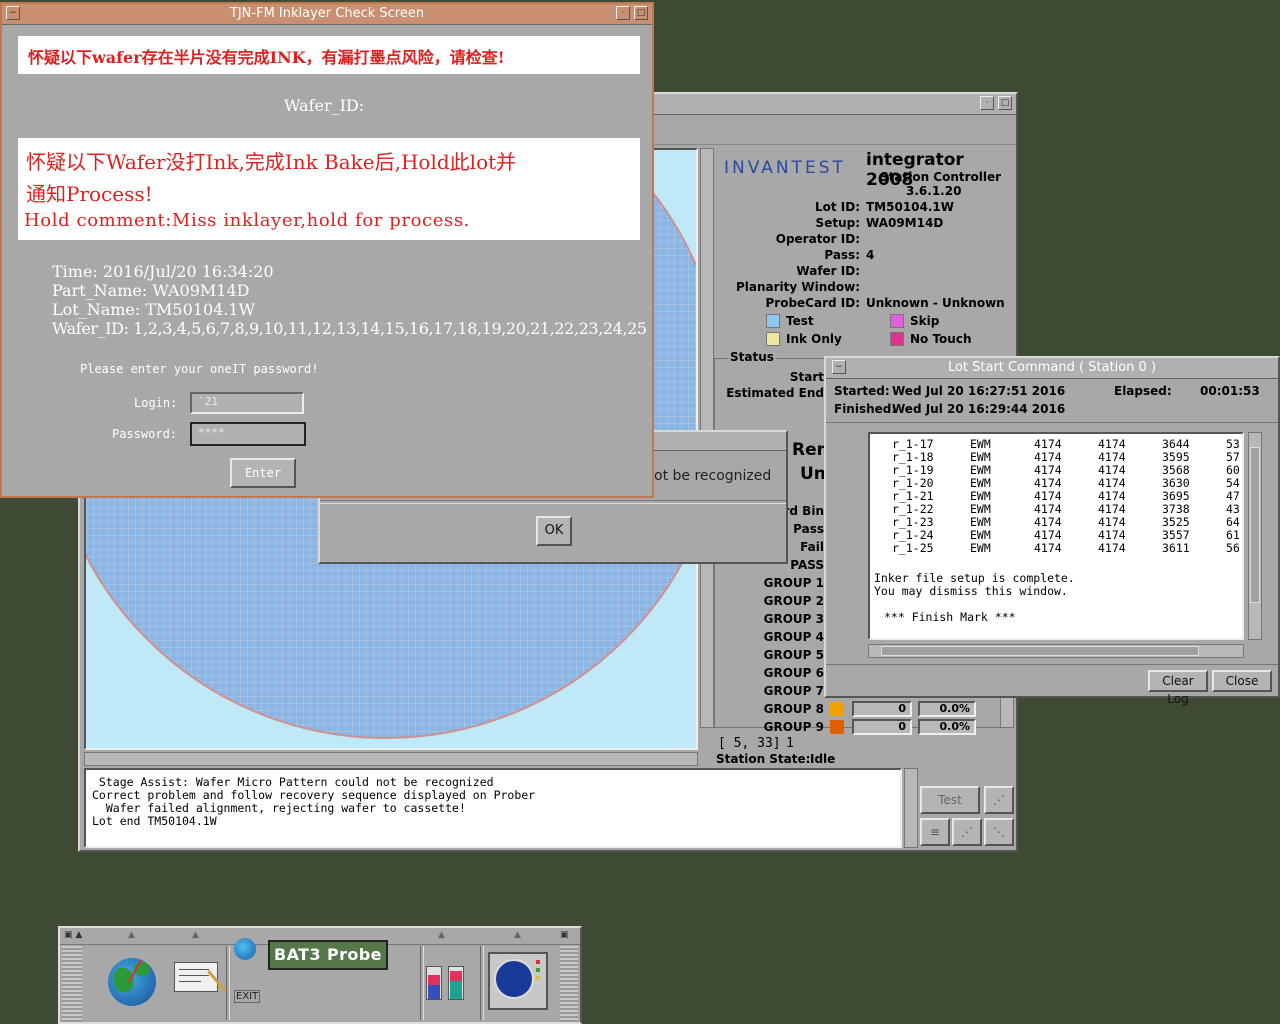 This screenshot has width=1280, height=1024. I want to click on inklayer-title: TJN-FM Inklayer Check Screen, so click(327, 13).